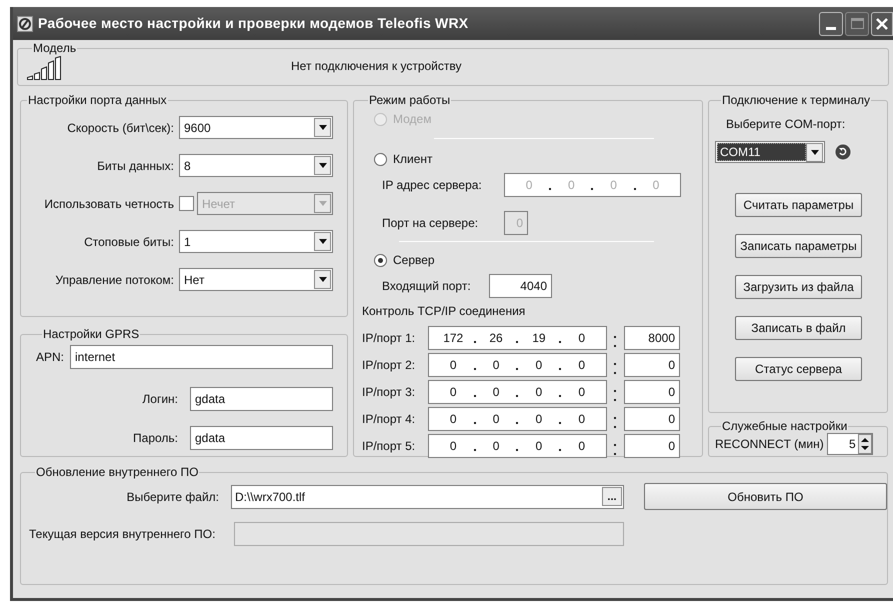 The image size is (893, 609). What do you see at coordinates (389, 419) in the screenshot?
I see `field-label: IP/порт 4:` at bounding box center [389, 419].